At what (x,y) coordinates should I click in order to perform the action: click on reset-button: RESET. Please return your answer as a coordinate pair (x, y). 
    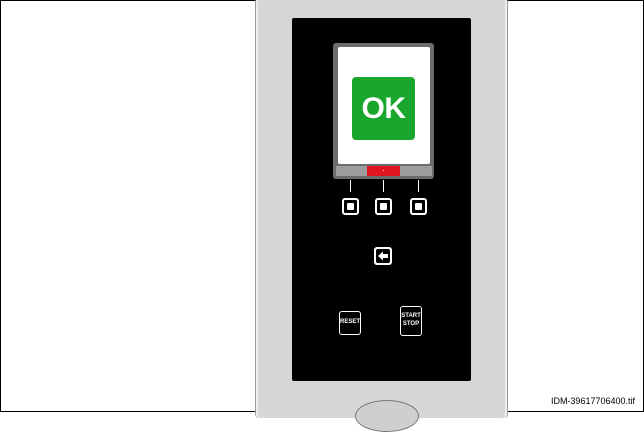
    Looking at the image, I should click on (350, 323).